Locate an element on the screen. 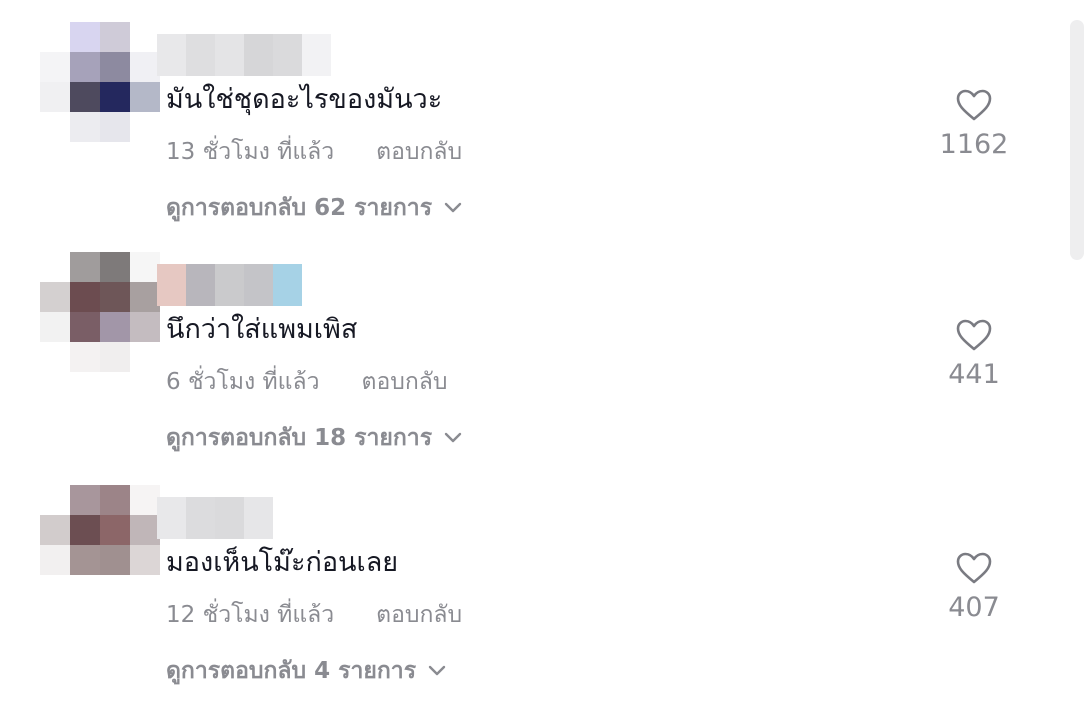 This screenshot has height=720, width=1086. comment-meta: 12 ชั่วโมง ที่แล้ว ตอบกลับ is located at coordinates (314, 615).